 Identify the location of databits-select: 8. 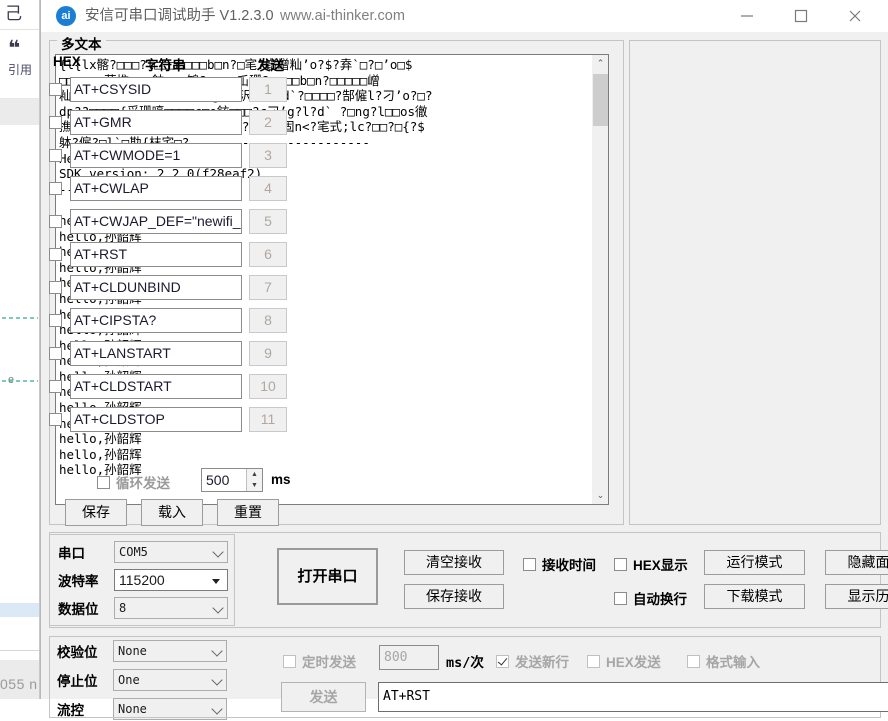
(171, 608).